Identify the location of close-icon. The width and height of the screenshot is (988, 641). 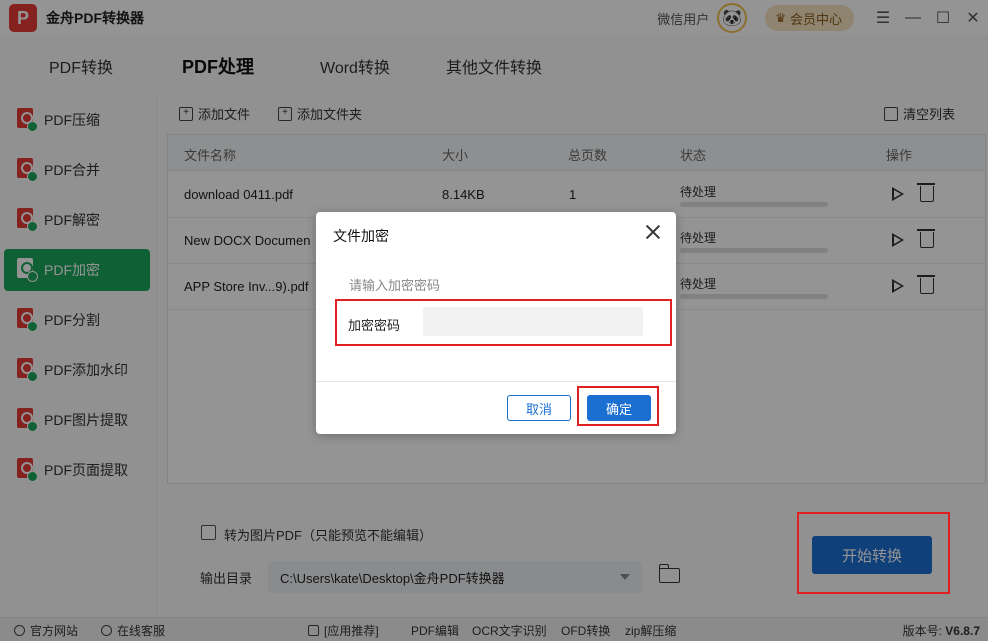
(653, 232).